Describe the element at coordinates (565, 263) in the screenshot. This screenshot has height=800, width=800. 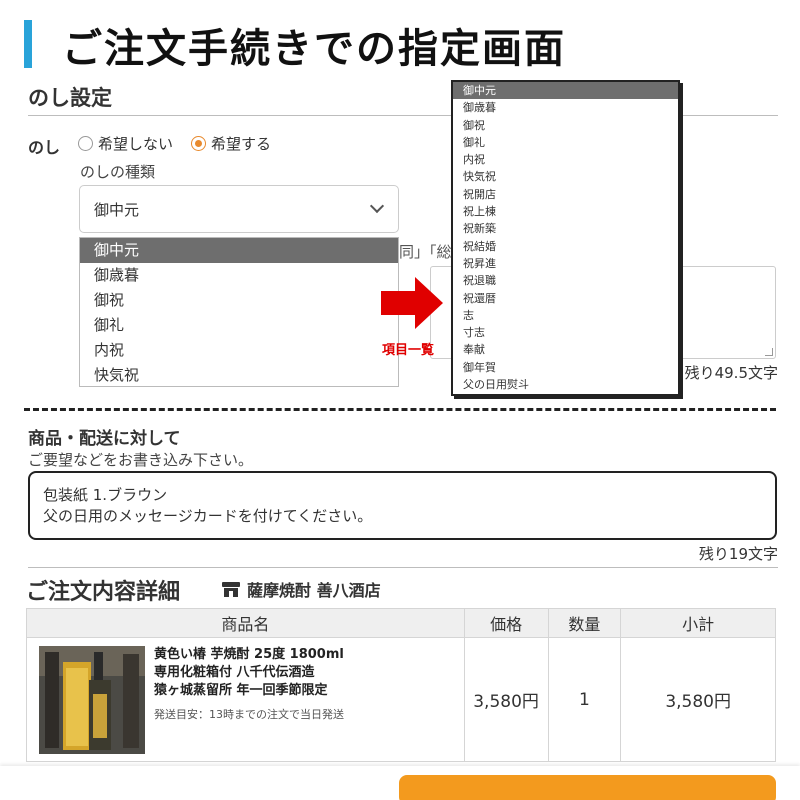
I see `popup-option: 祝昇進` at that location.